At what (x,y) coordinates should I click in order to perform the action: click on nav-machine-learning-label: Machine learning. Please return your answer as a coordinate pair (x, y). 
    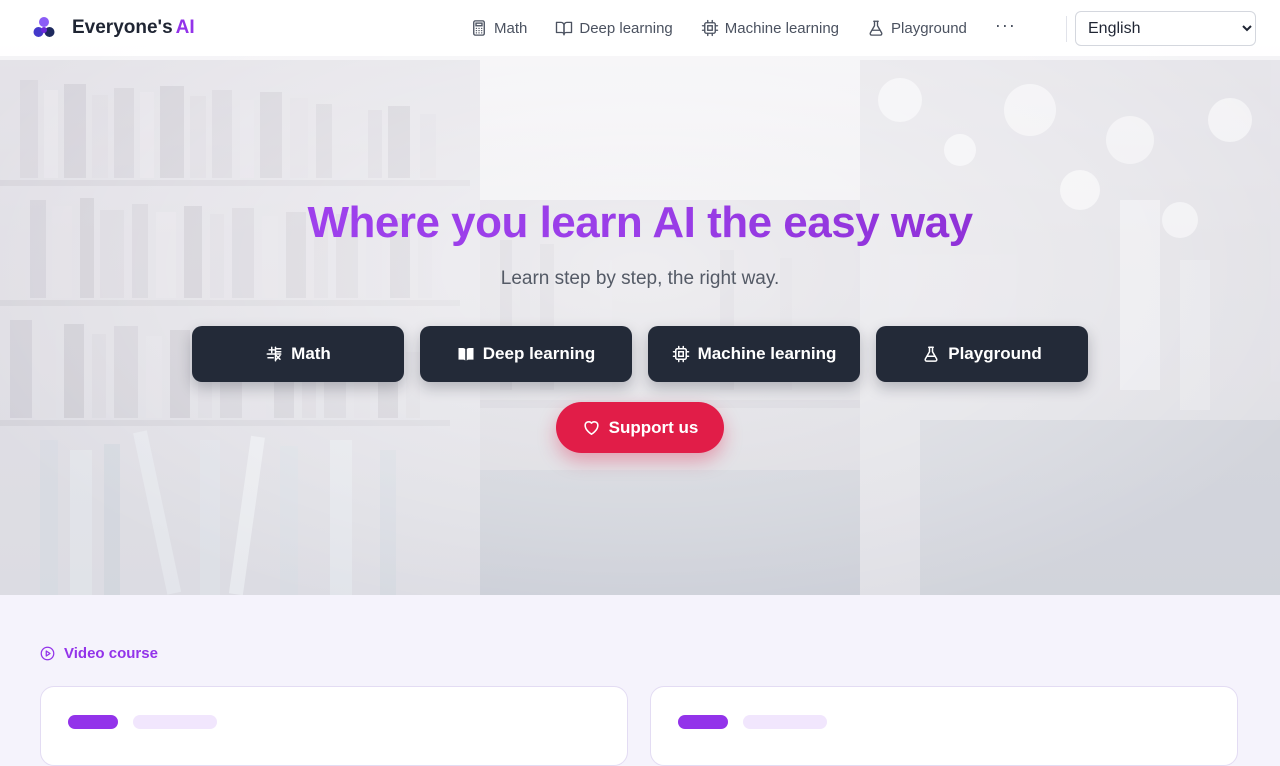
    Looking at the image, I should click on (782, 28).